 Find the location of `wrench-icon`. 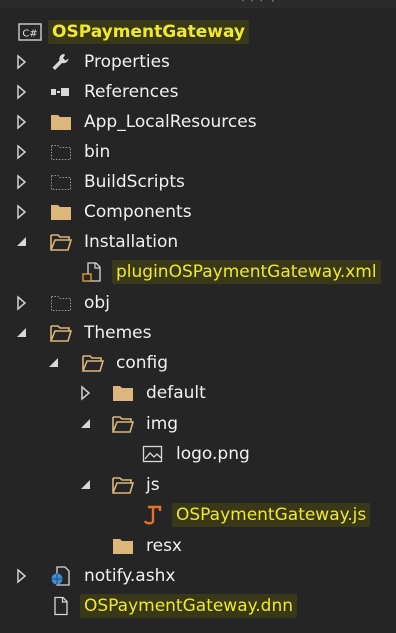

wrench-icon is located at coordinates (61, 62).